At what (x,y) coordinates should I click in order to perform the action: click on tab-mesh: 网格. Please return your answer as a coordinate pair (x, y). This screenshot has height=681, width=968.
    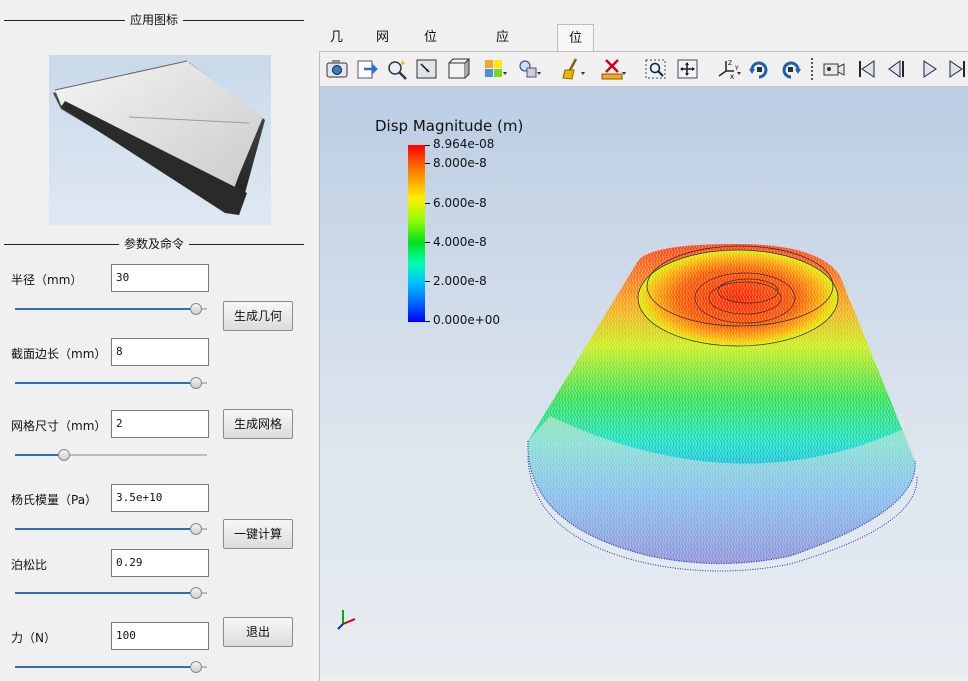
    Looking at the image, I should click on (382, 48).